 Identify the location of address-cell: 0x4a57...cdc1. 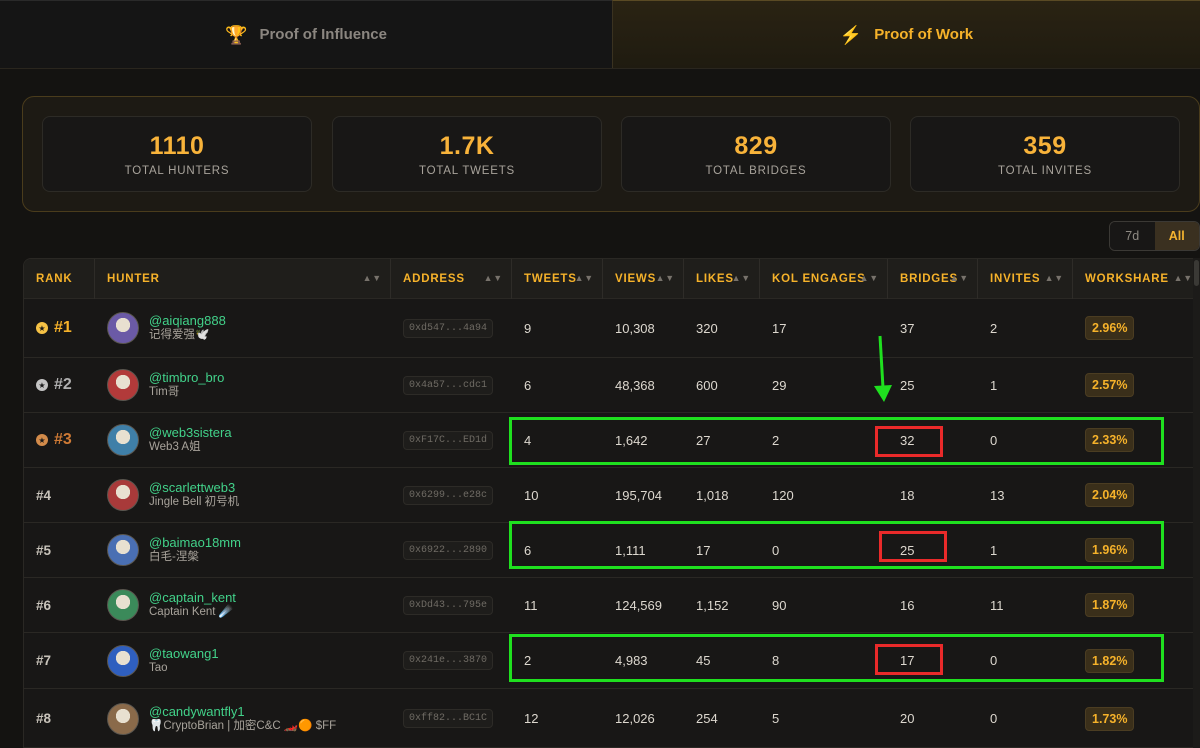
(451, 385).